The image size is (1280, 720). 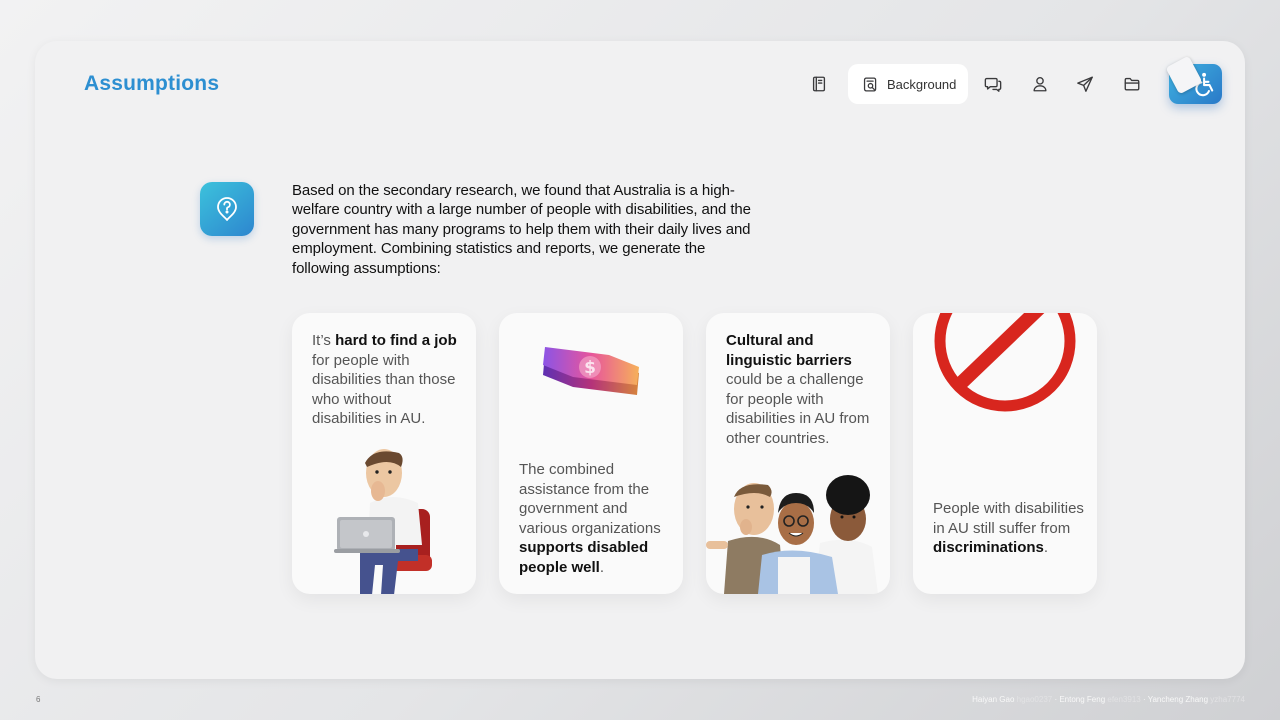 What do you see at coordinates (1034, 699) in the screenshot?
I see `author-id: hgao0237` at bounding box center [1034, 699].